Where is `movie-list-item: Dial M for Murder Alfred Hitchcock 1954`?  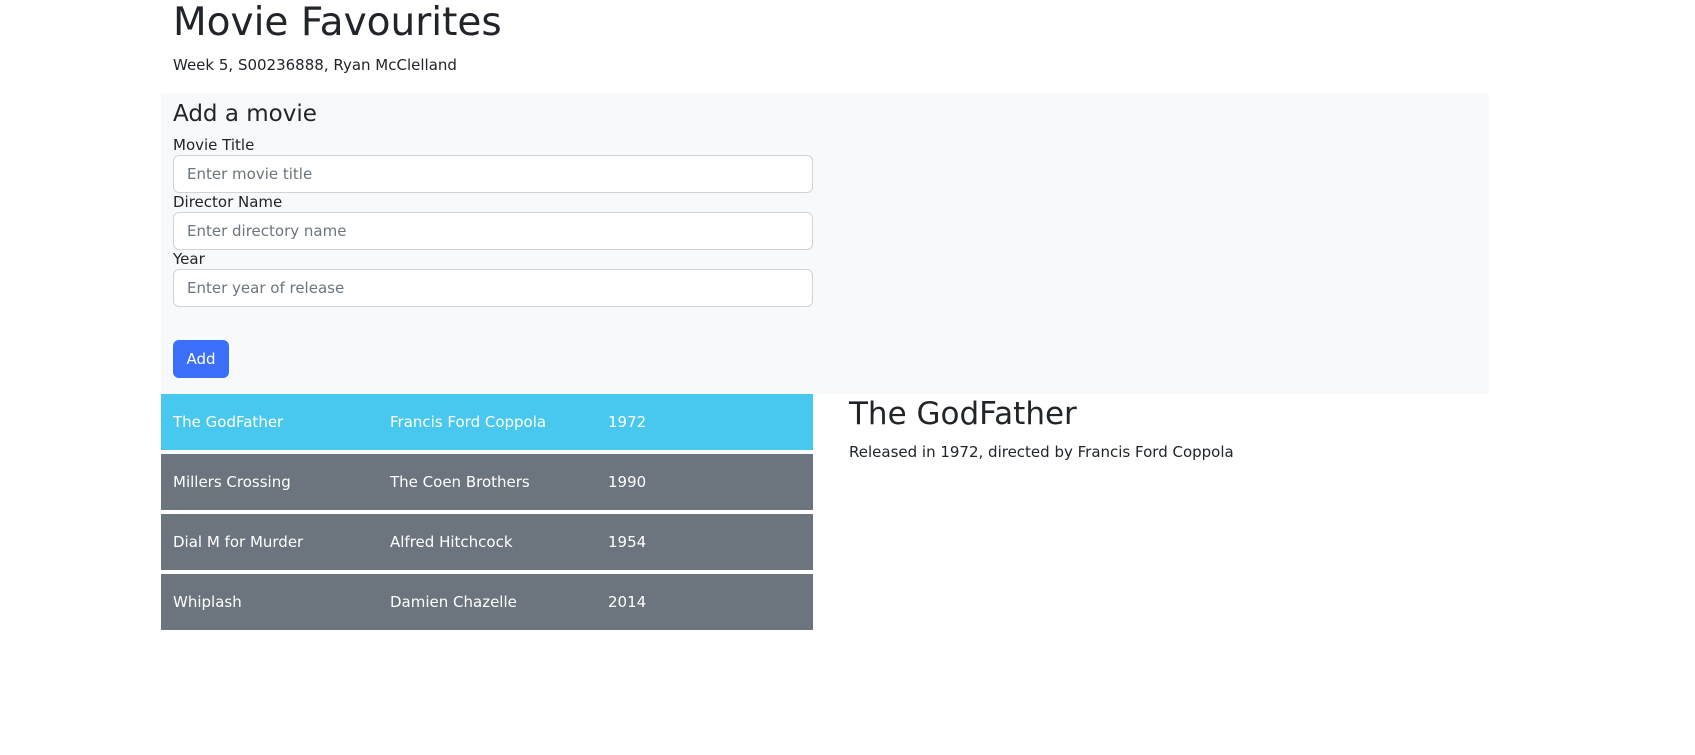 movie-list-item: Dial M for Murder Alfred Hitchcock 1954 is located at coordinates (487, 542).